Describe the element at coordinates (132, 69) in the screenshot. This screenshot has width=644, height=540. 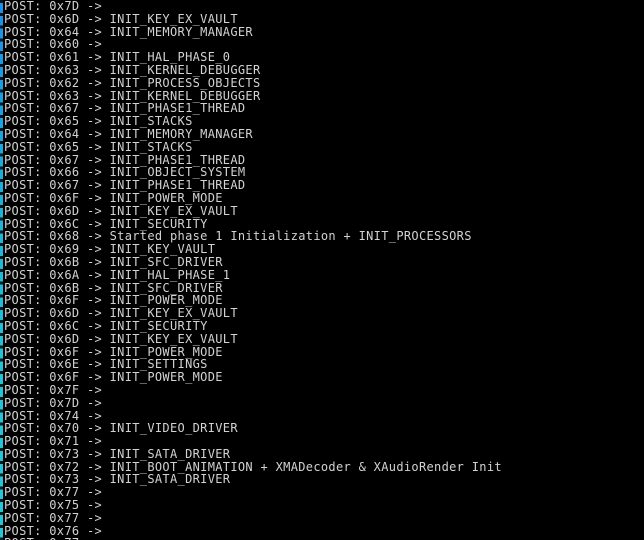
I see `log-line: POST: 0x63 -> INIT_KERNEL_DEBUGGER` at that location.